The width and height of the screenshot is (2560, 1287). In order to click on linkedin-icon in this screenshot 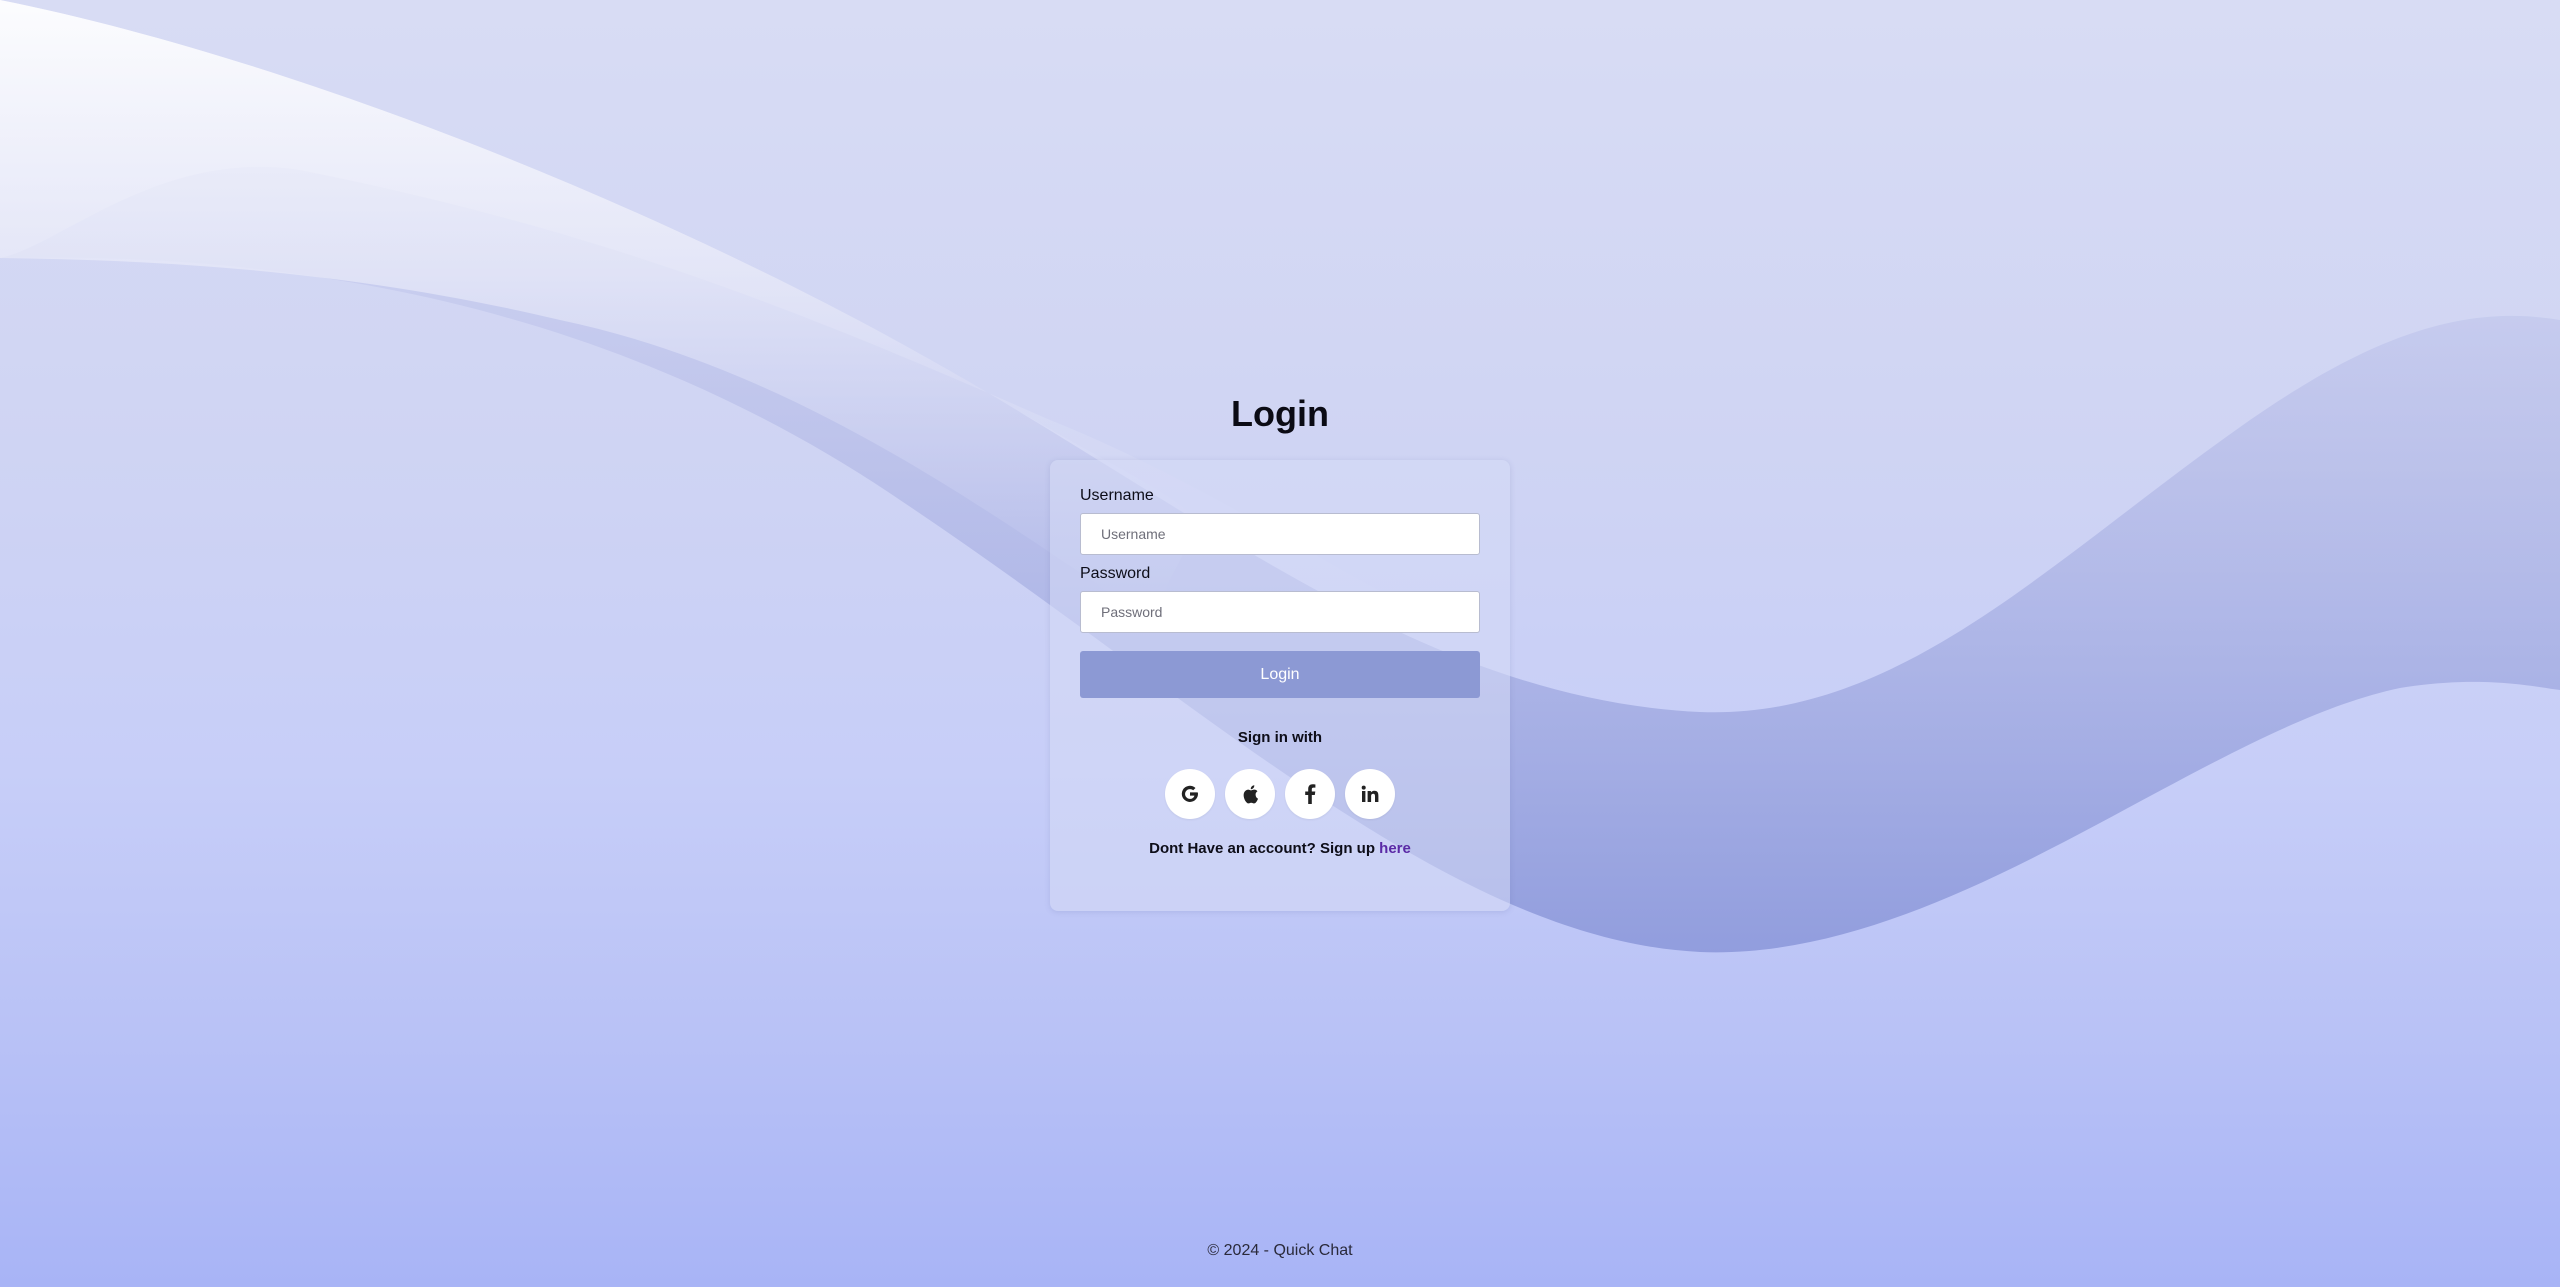, I will do `click(1370, 794)`.